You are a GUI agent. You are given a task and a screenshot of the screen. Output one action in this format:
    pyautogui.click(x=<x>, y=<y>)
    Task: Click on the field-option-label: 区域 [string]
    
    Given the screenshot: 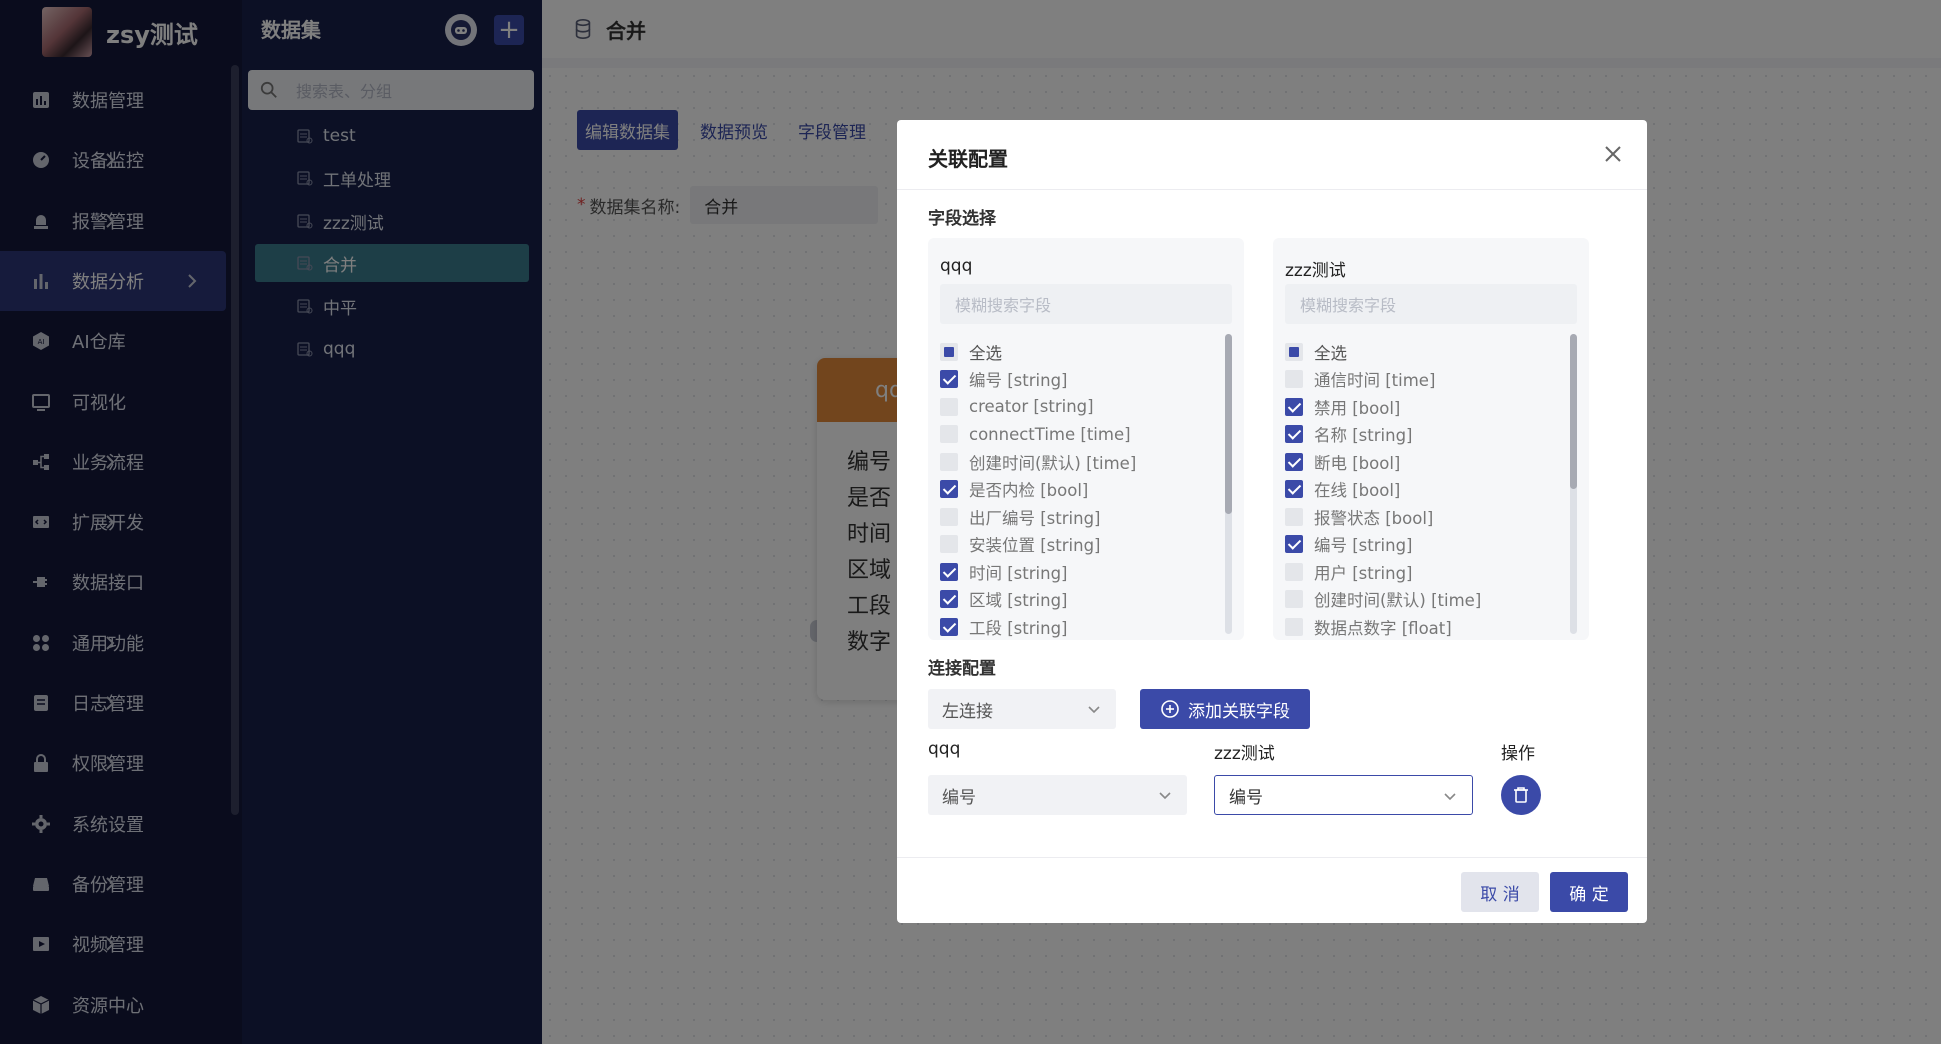 What is the action you would take?
    pyautogui.click(x=1018, y=601)
    